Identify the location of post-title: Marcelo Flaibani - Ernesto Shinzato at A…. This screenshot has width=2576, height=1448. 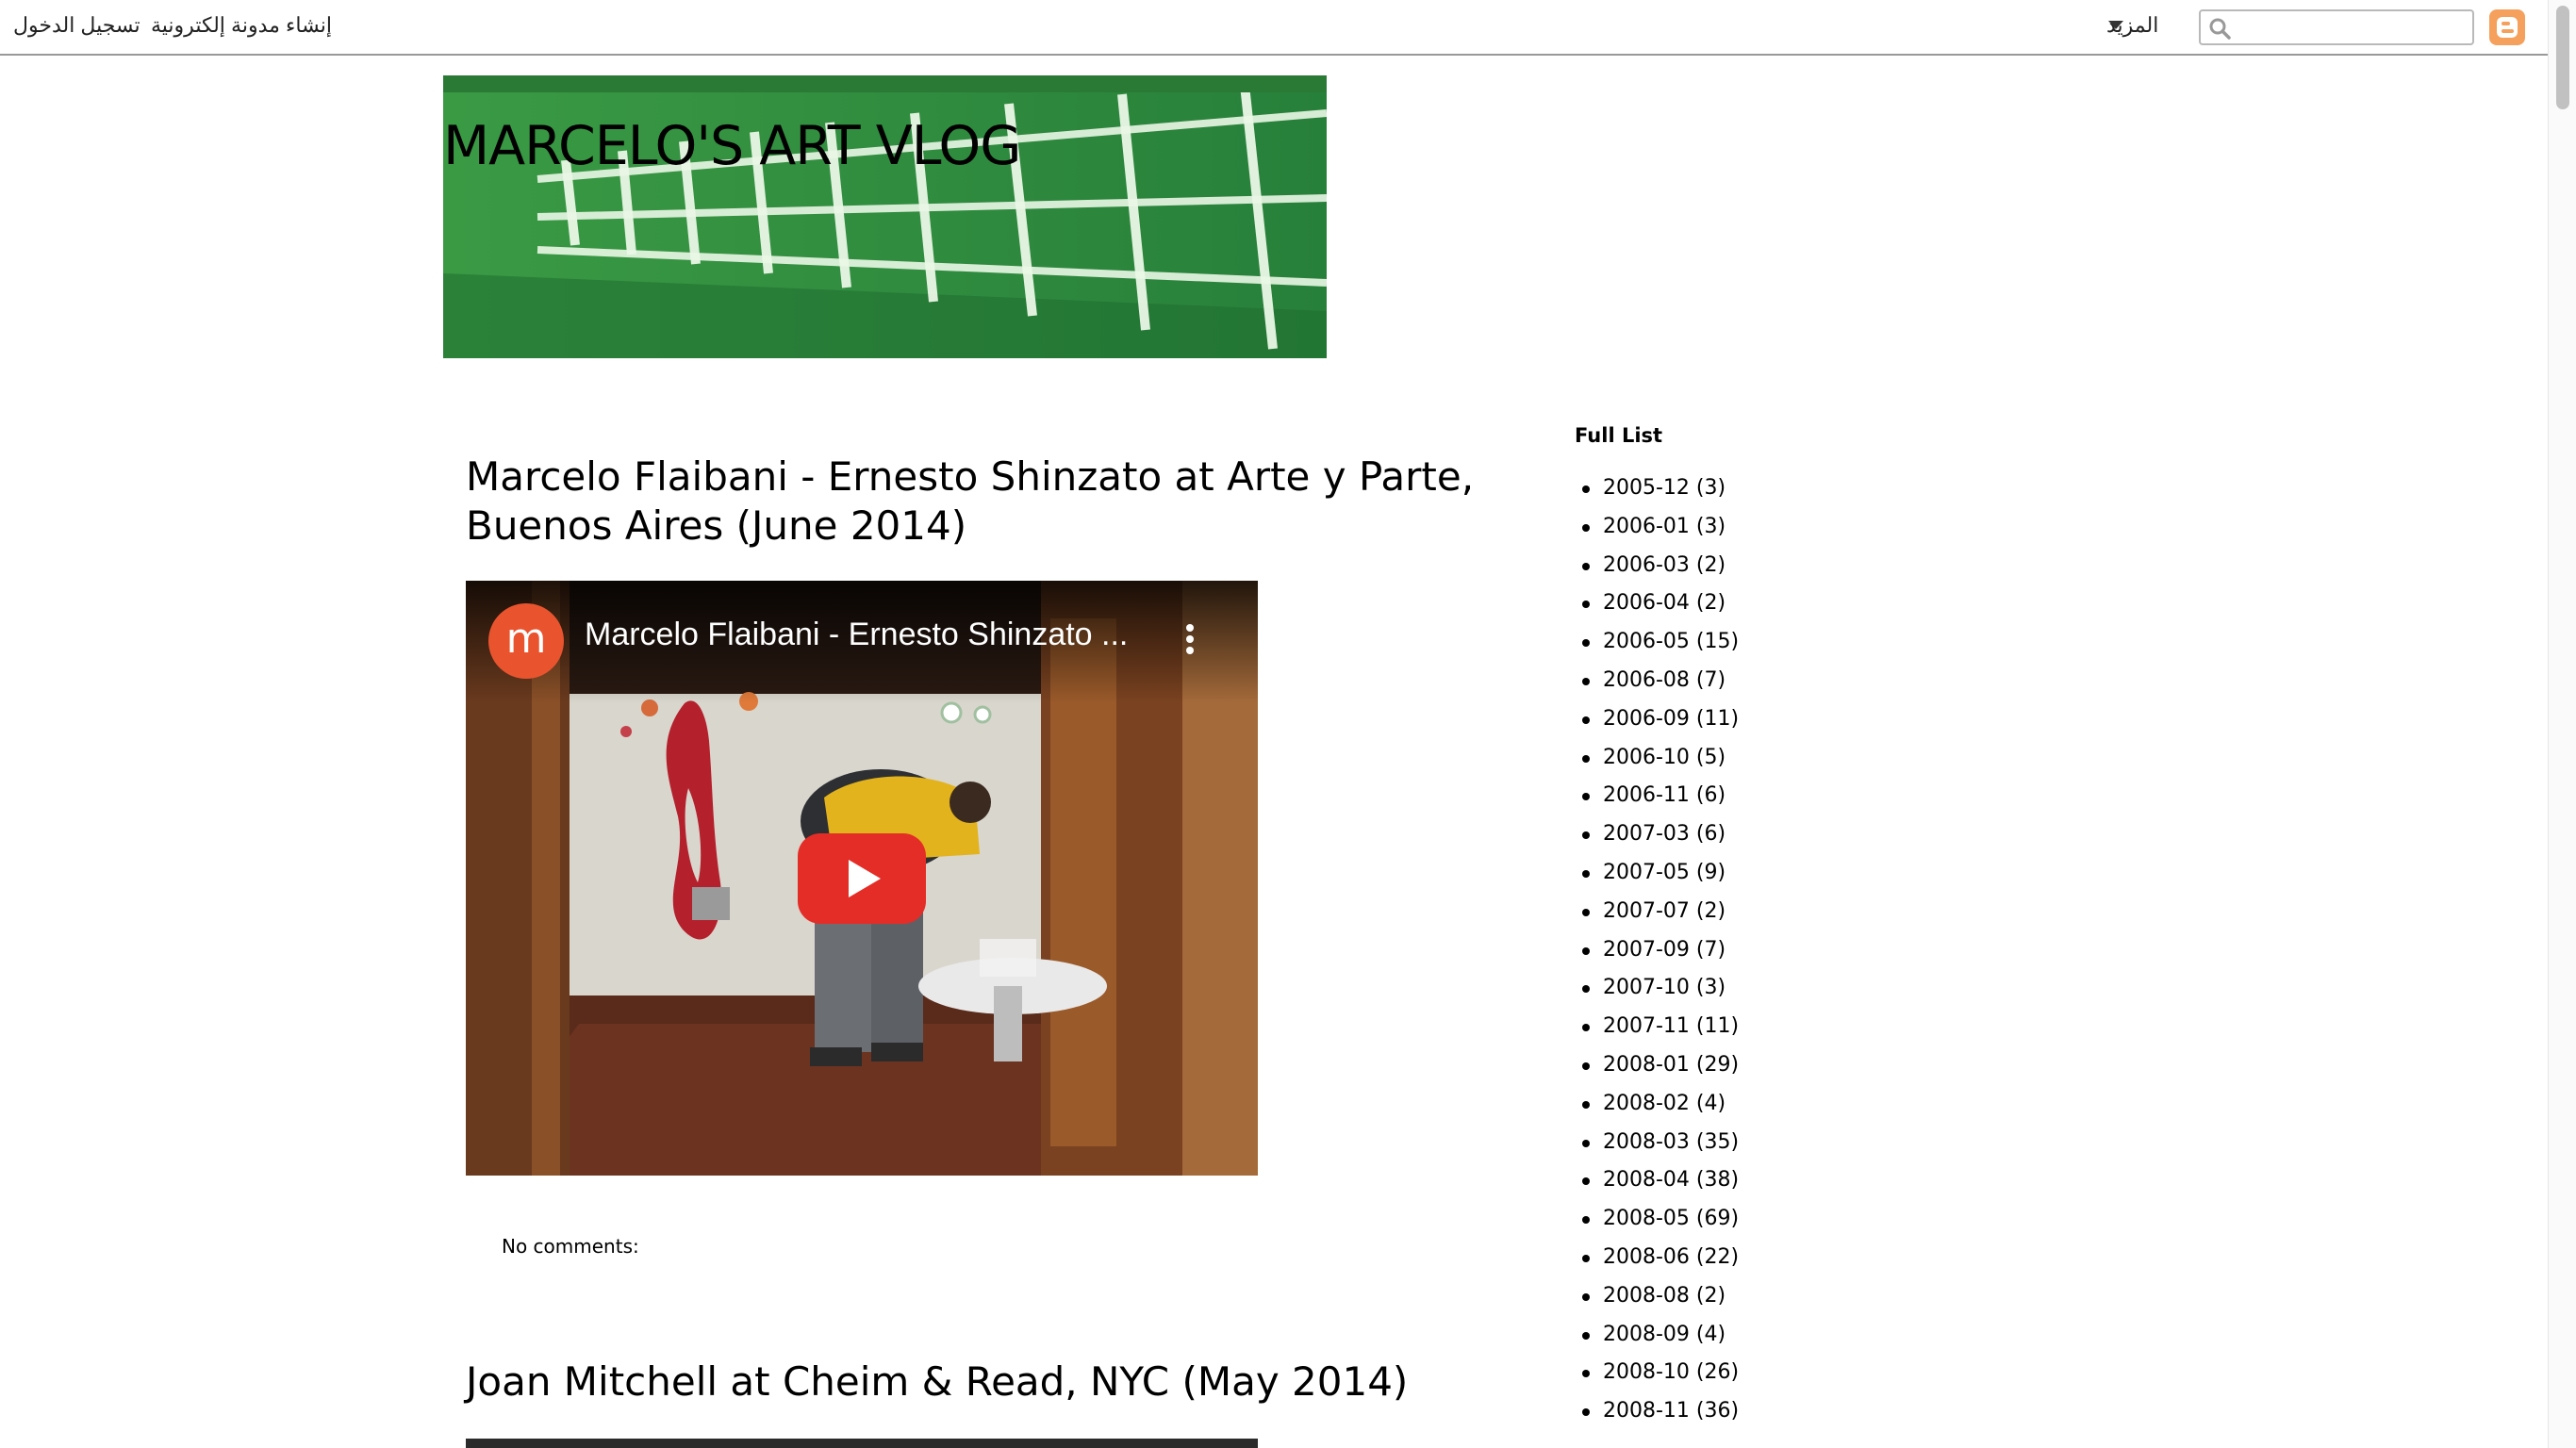
(975, 501).